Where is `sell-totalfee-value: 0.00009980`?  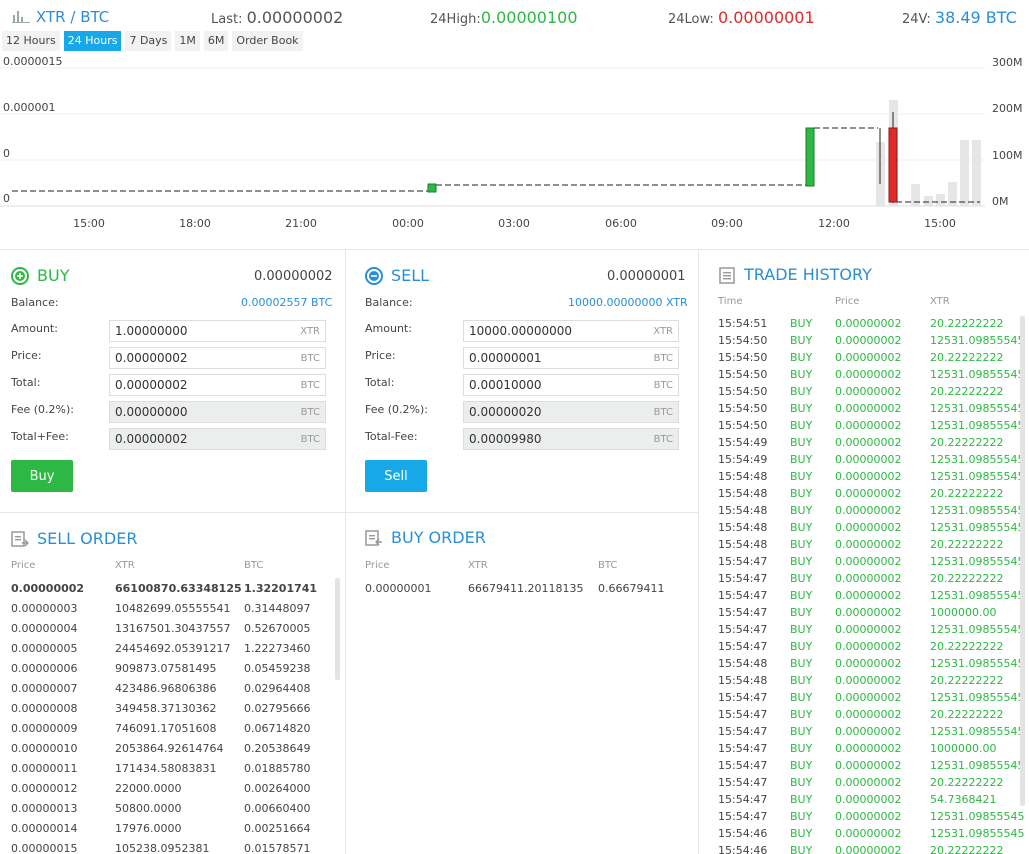 sell-totalfee-value: 0.00009980 is located at coordinates (505, 439).